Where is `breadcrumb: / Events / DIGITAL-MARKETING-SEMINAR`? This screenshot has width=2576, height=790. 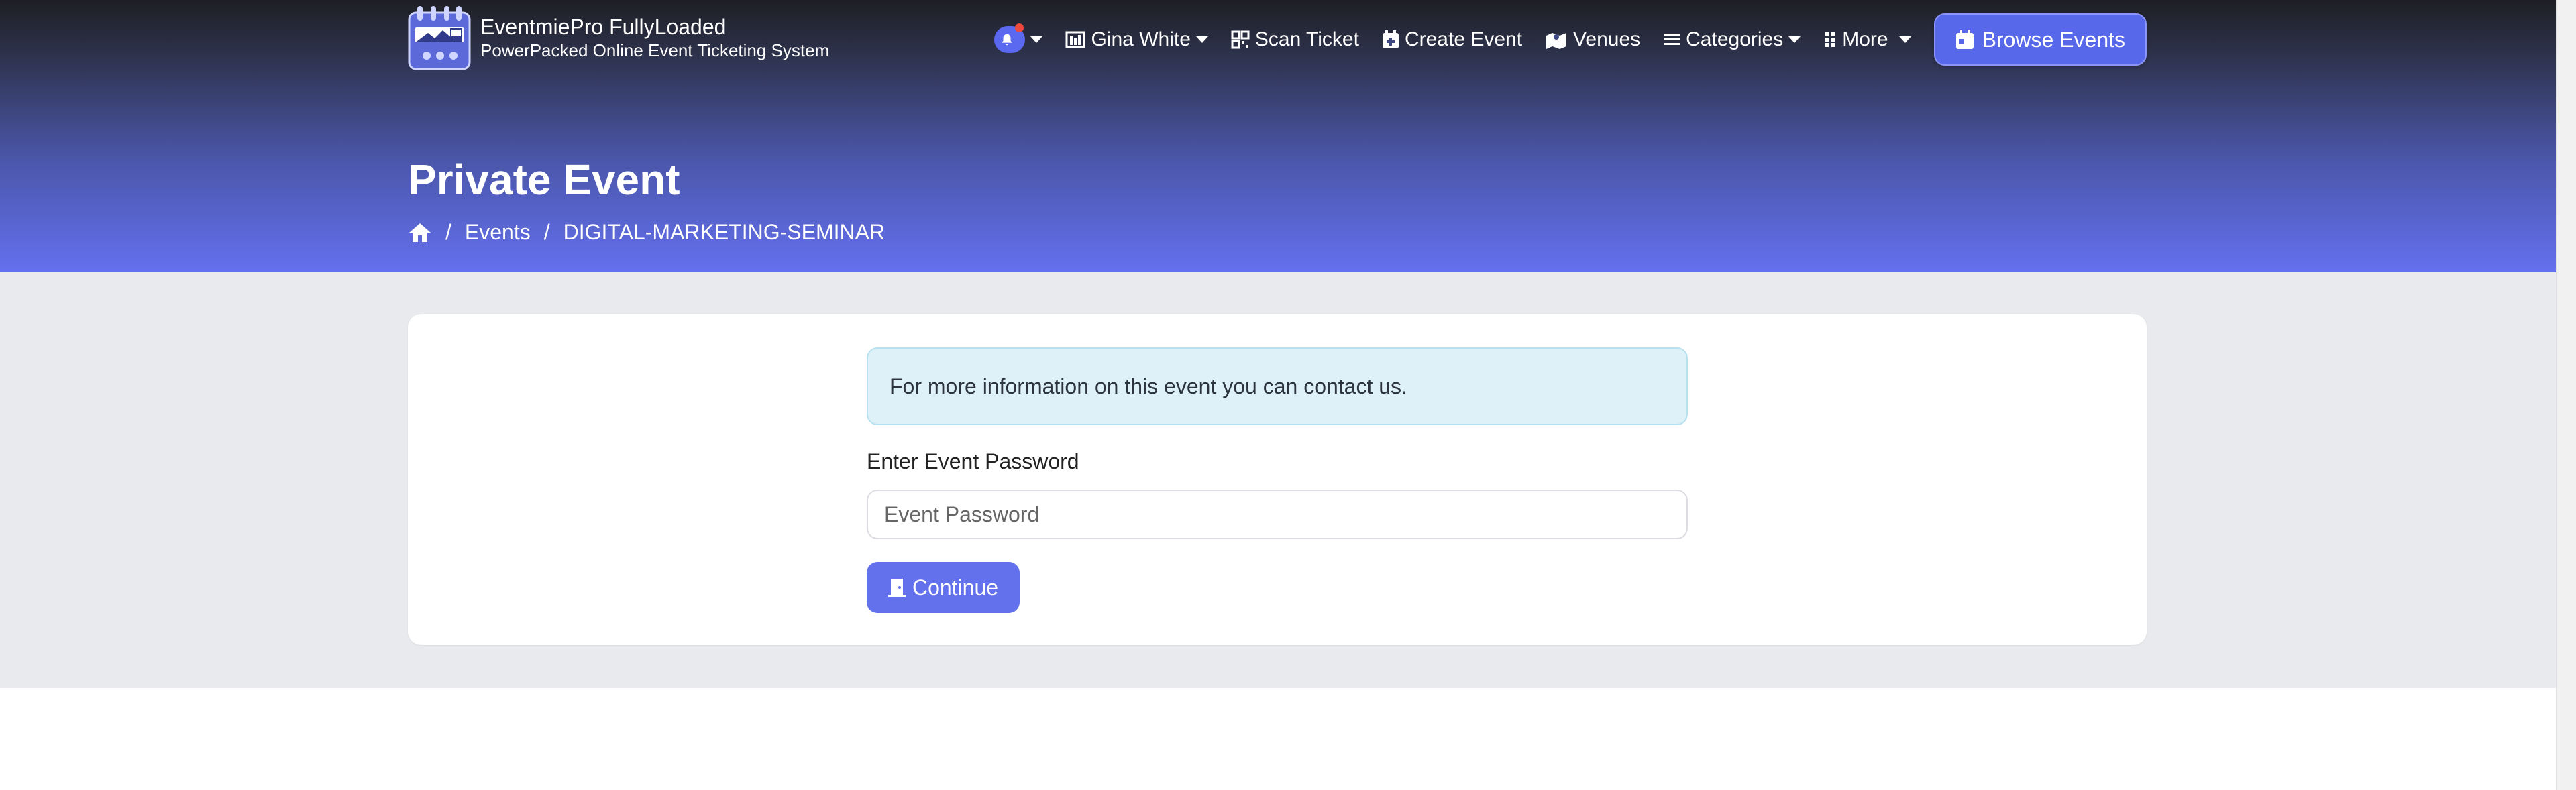
breadcrumb: / Events / DIGITAL-MARKETING-SEMINAR is located at coordinates (646, 232).